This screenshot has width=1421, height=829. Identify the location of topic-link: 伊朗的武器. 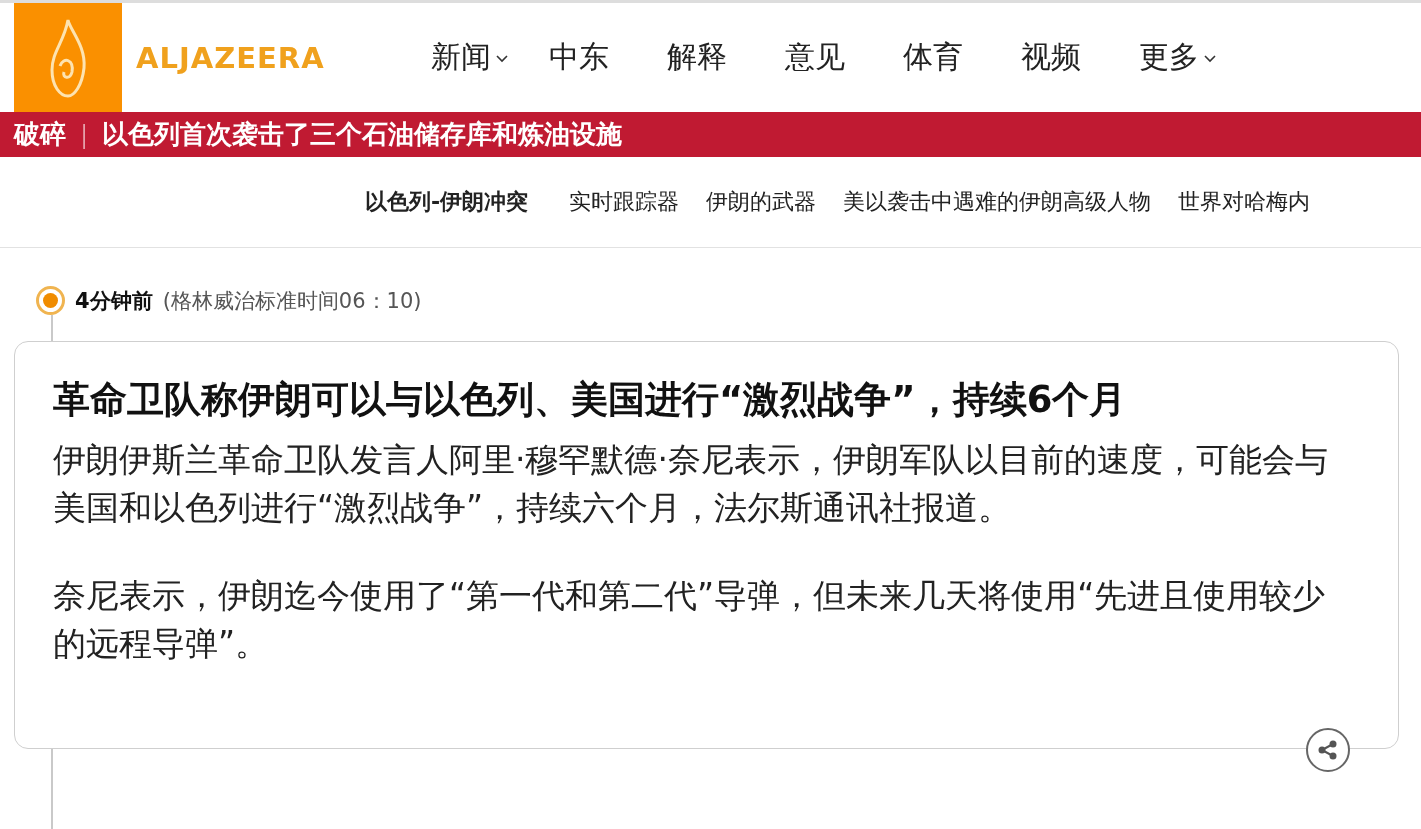
(761, 202).